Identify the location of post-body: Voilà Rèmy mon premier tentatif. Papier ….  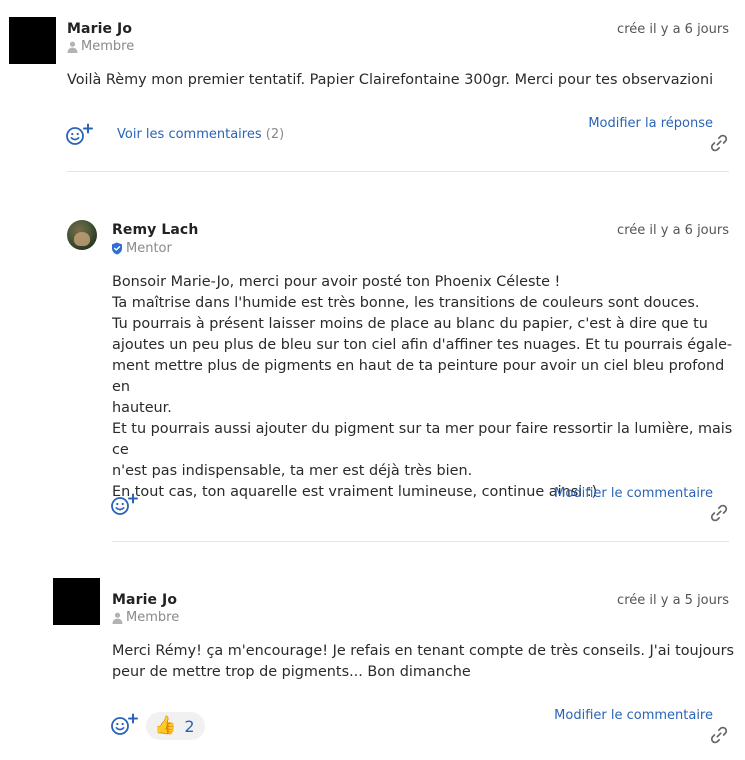
(390, 80).